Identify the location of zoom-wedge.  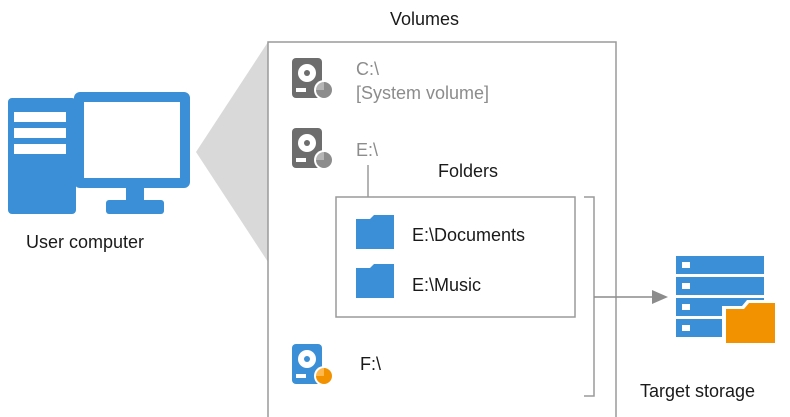
(232, 152).